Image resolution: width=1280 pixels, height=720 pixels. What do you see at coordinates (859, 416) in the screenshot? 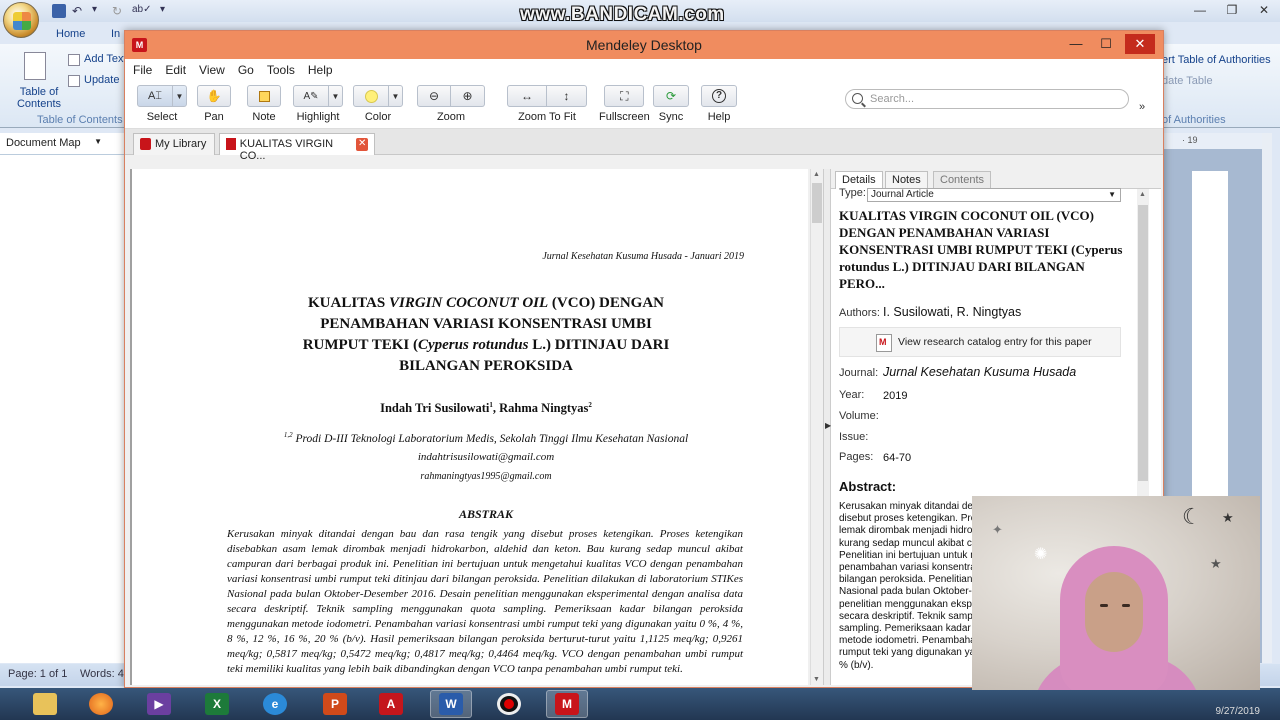
I see `volume-label: Volume:` at bounding box center [859, 416].